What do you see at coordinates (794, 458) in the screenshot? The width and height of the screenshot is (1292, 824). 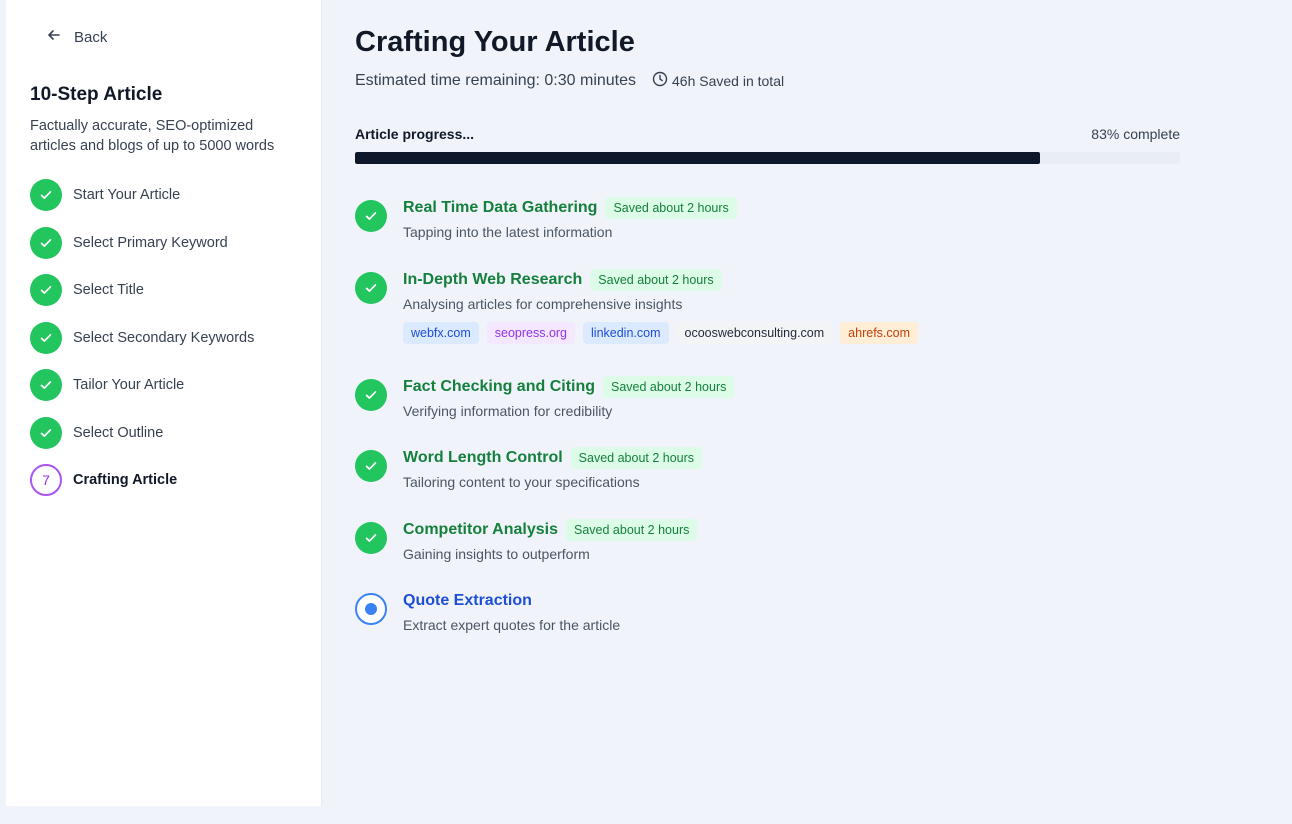 I see `task-header: Word Length Control Saved about 2 hours` at bounding box center [794, 458].